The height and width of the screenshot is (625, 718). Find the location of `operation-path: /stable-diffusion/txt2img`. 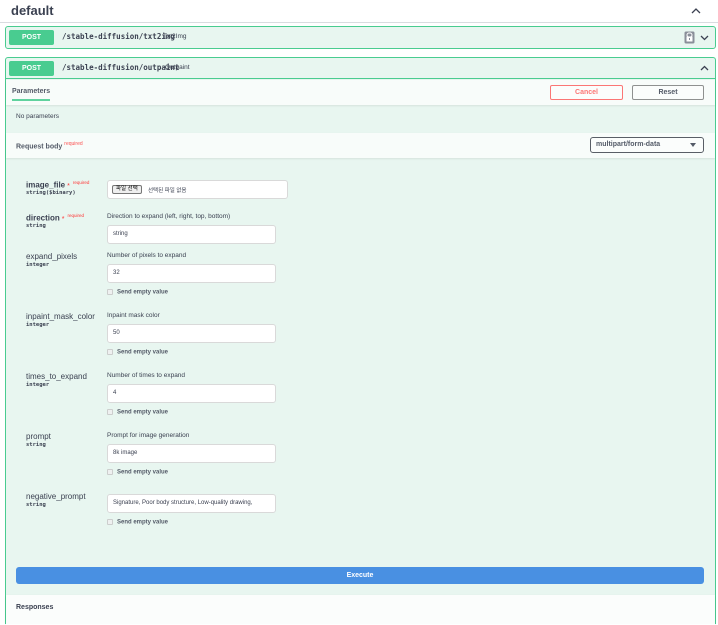

operation-path: /stable-diffusion/txt2img is located at coordinates (118, 36).